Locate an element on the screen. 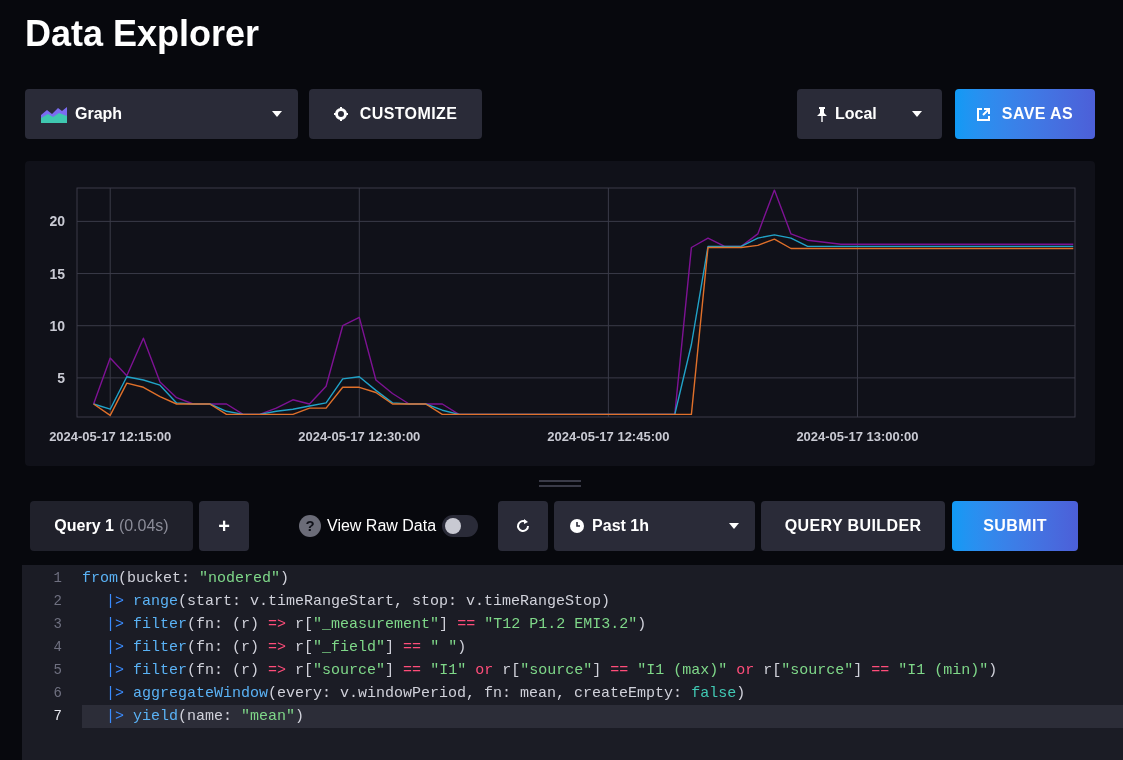 This screenshot has height=760, width=1123. page-title: Data Explorer is located at coordinates (143, 36).